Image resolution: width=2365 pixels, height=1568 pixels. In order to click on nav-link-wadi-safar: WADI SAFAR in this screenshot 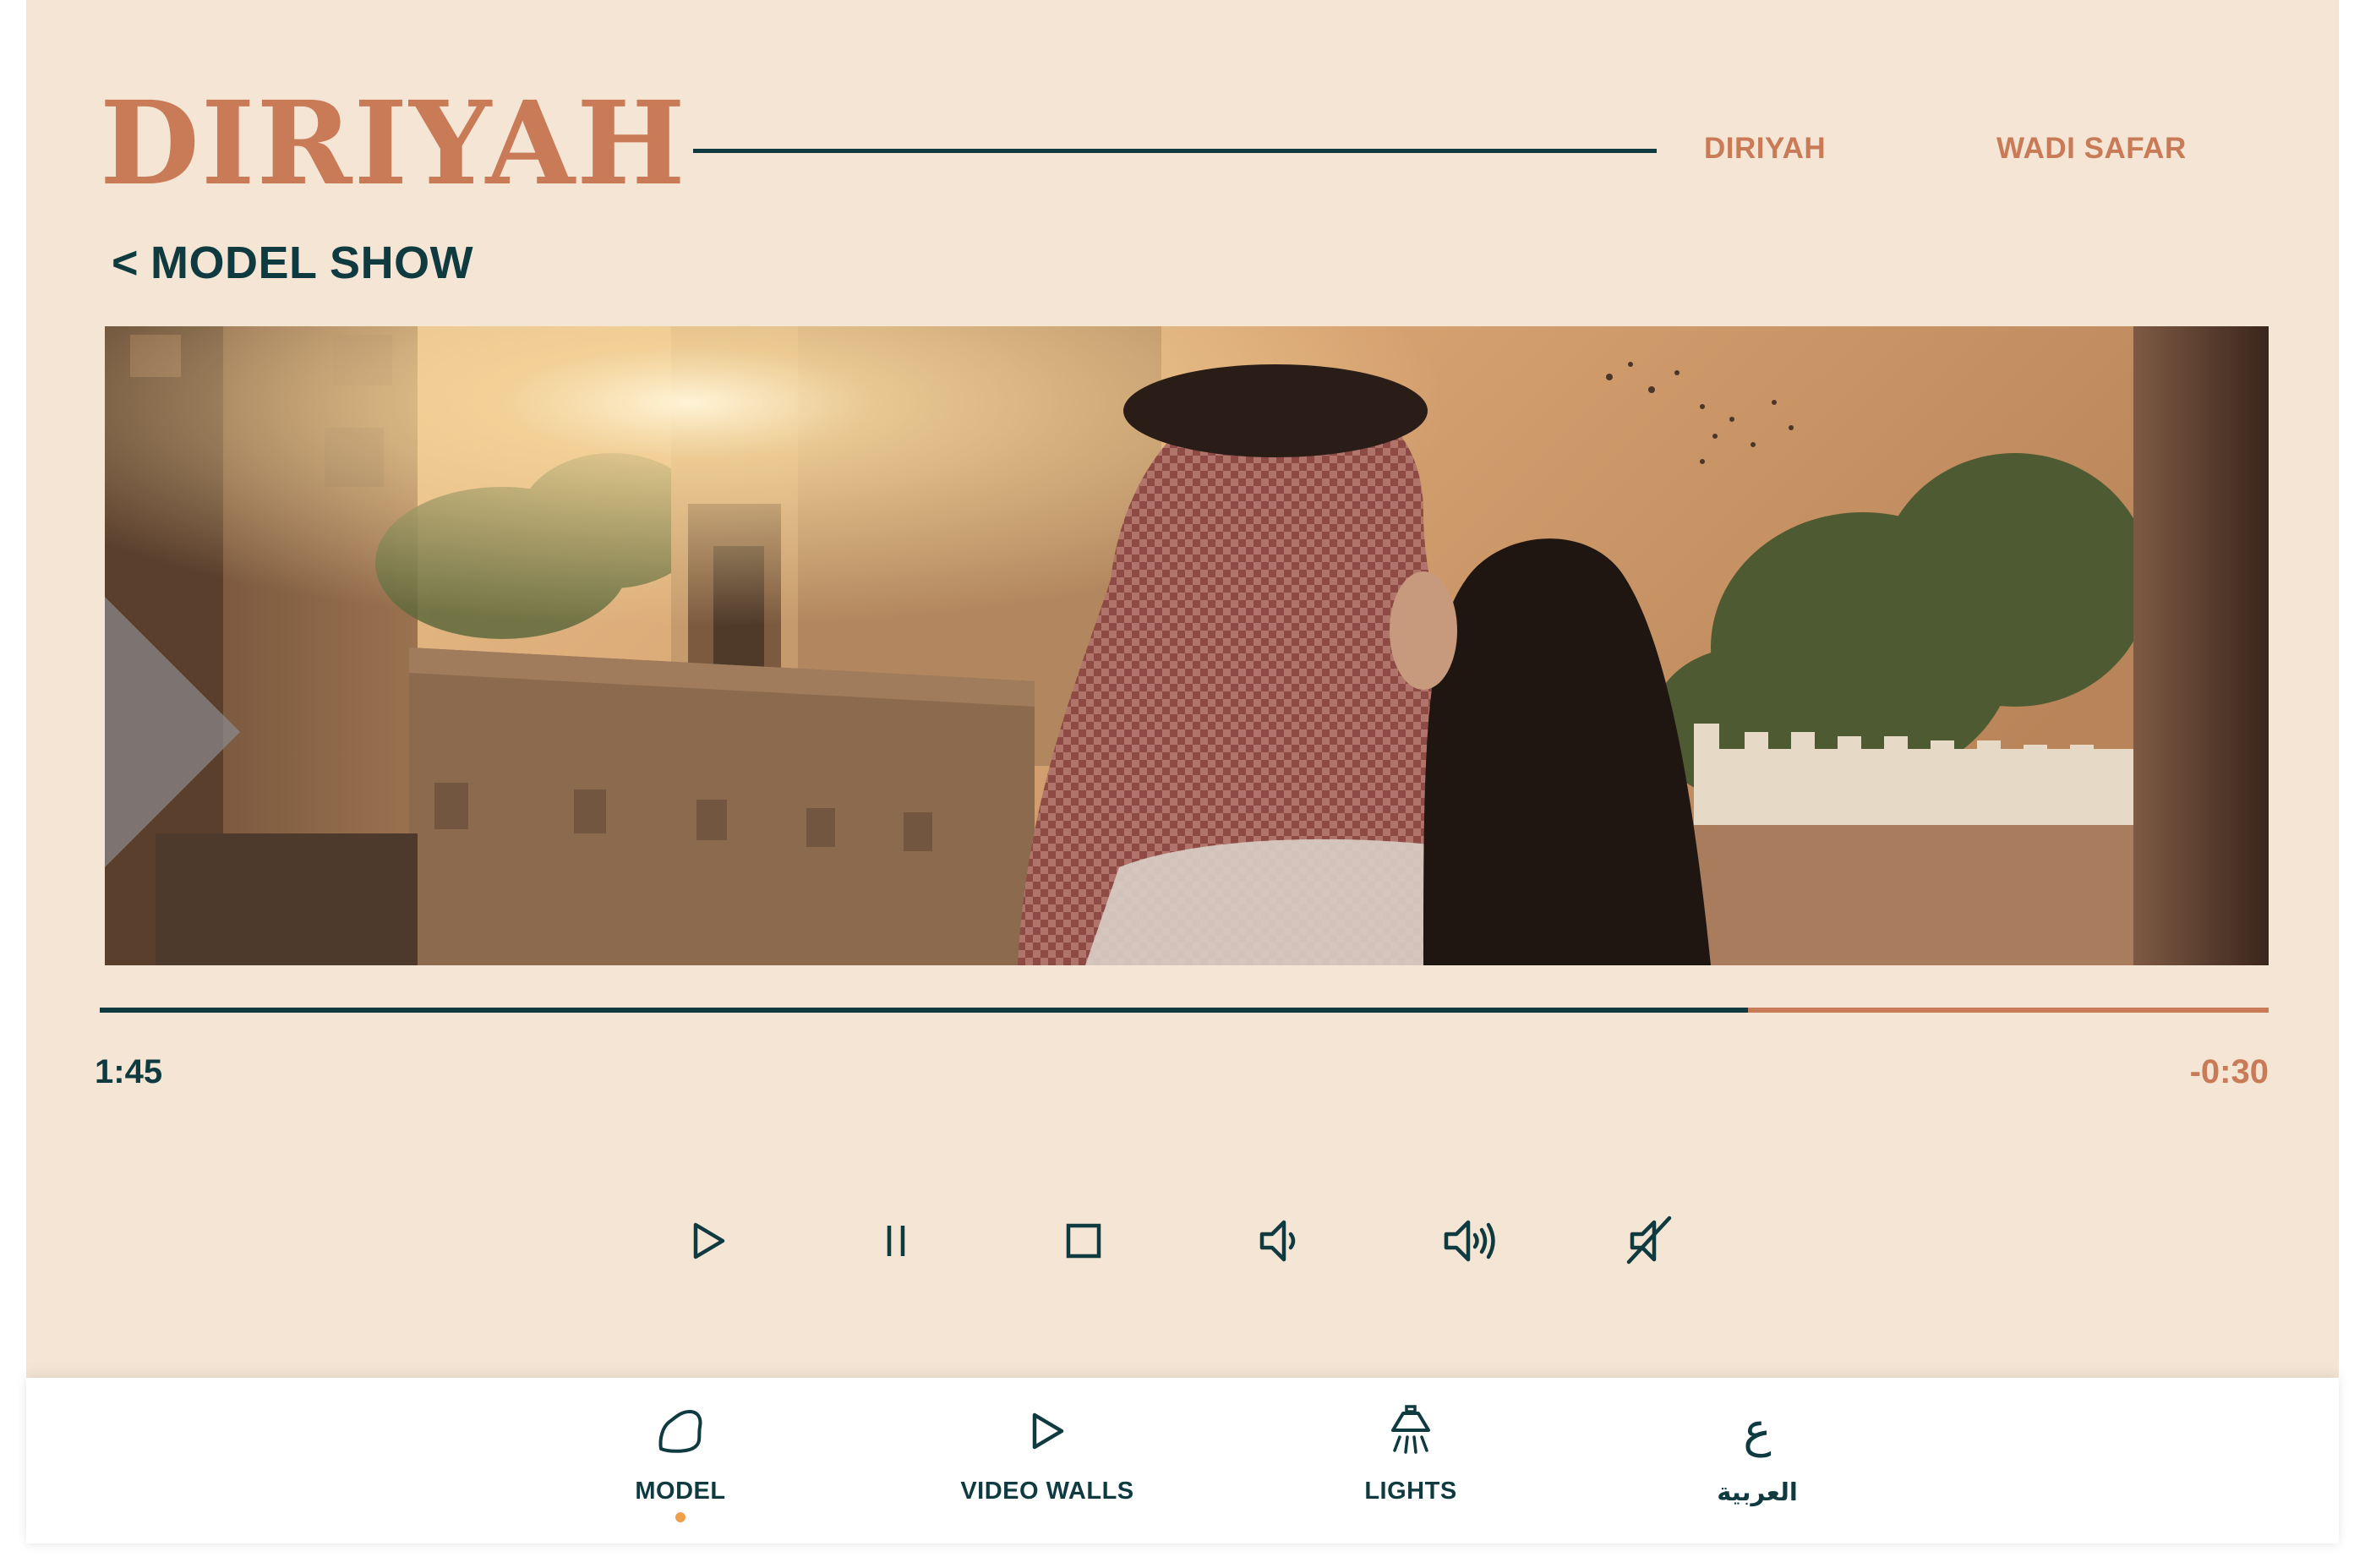, I will do `click(2091, 149)`.